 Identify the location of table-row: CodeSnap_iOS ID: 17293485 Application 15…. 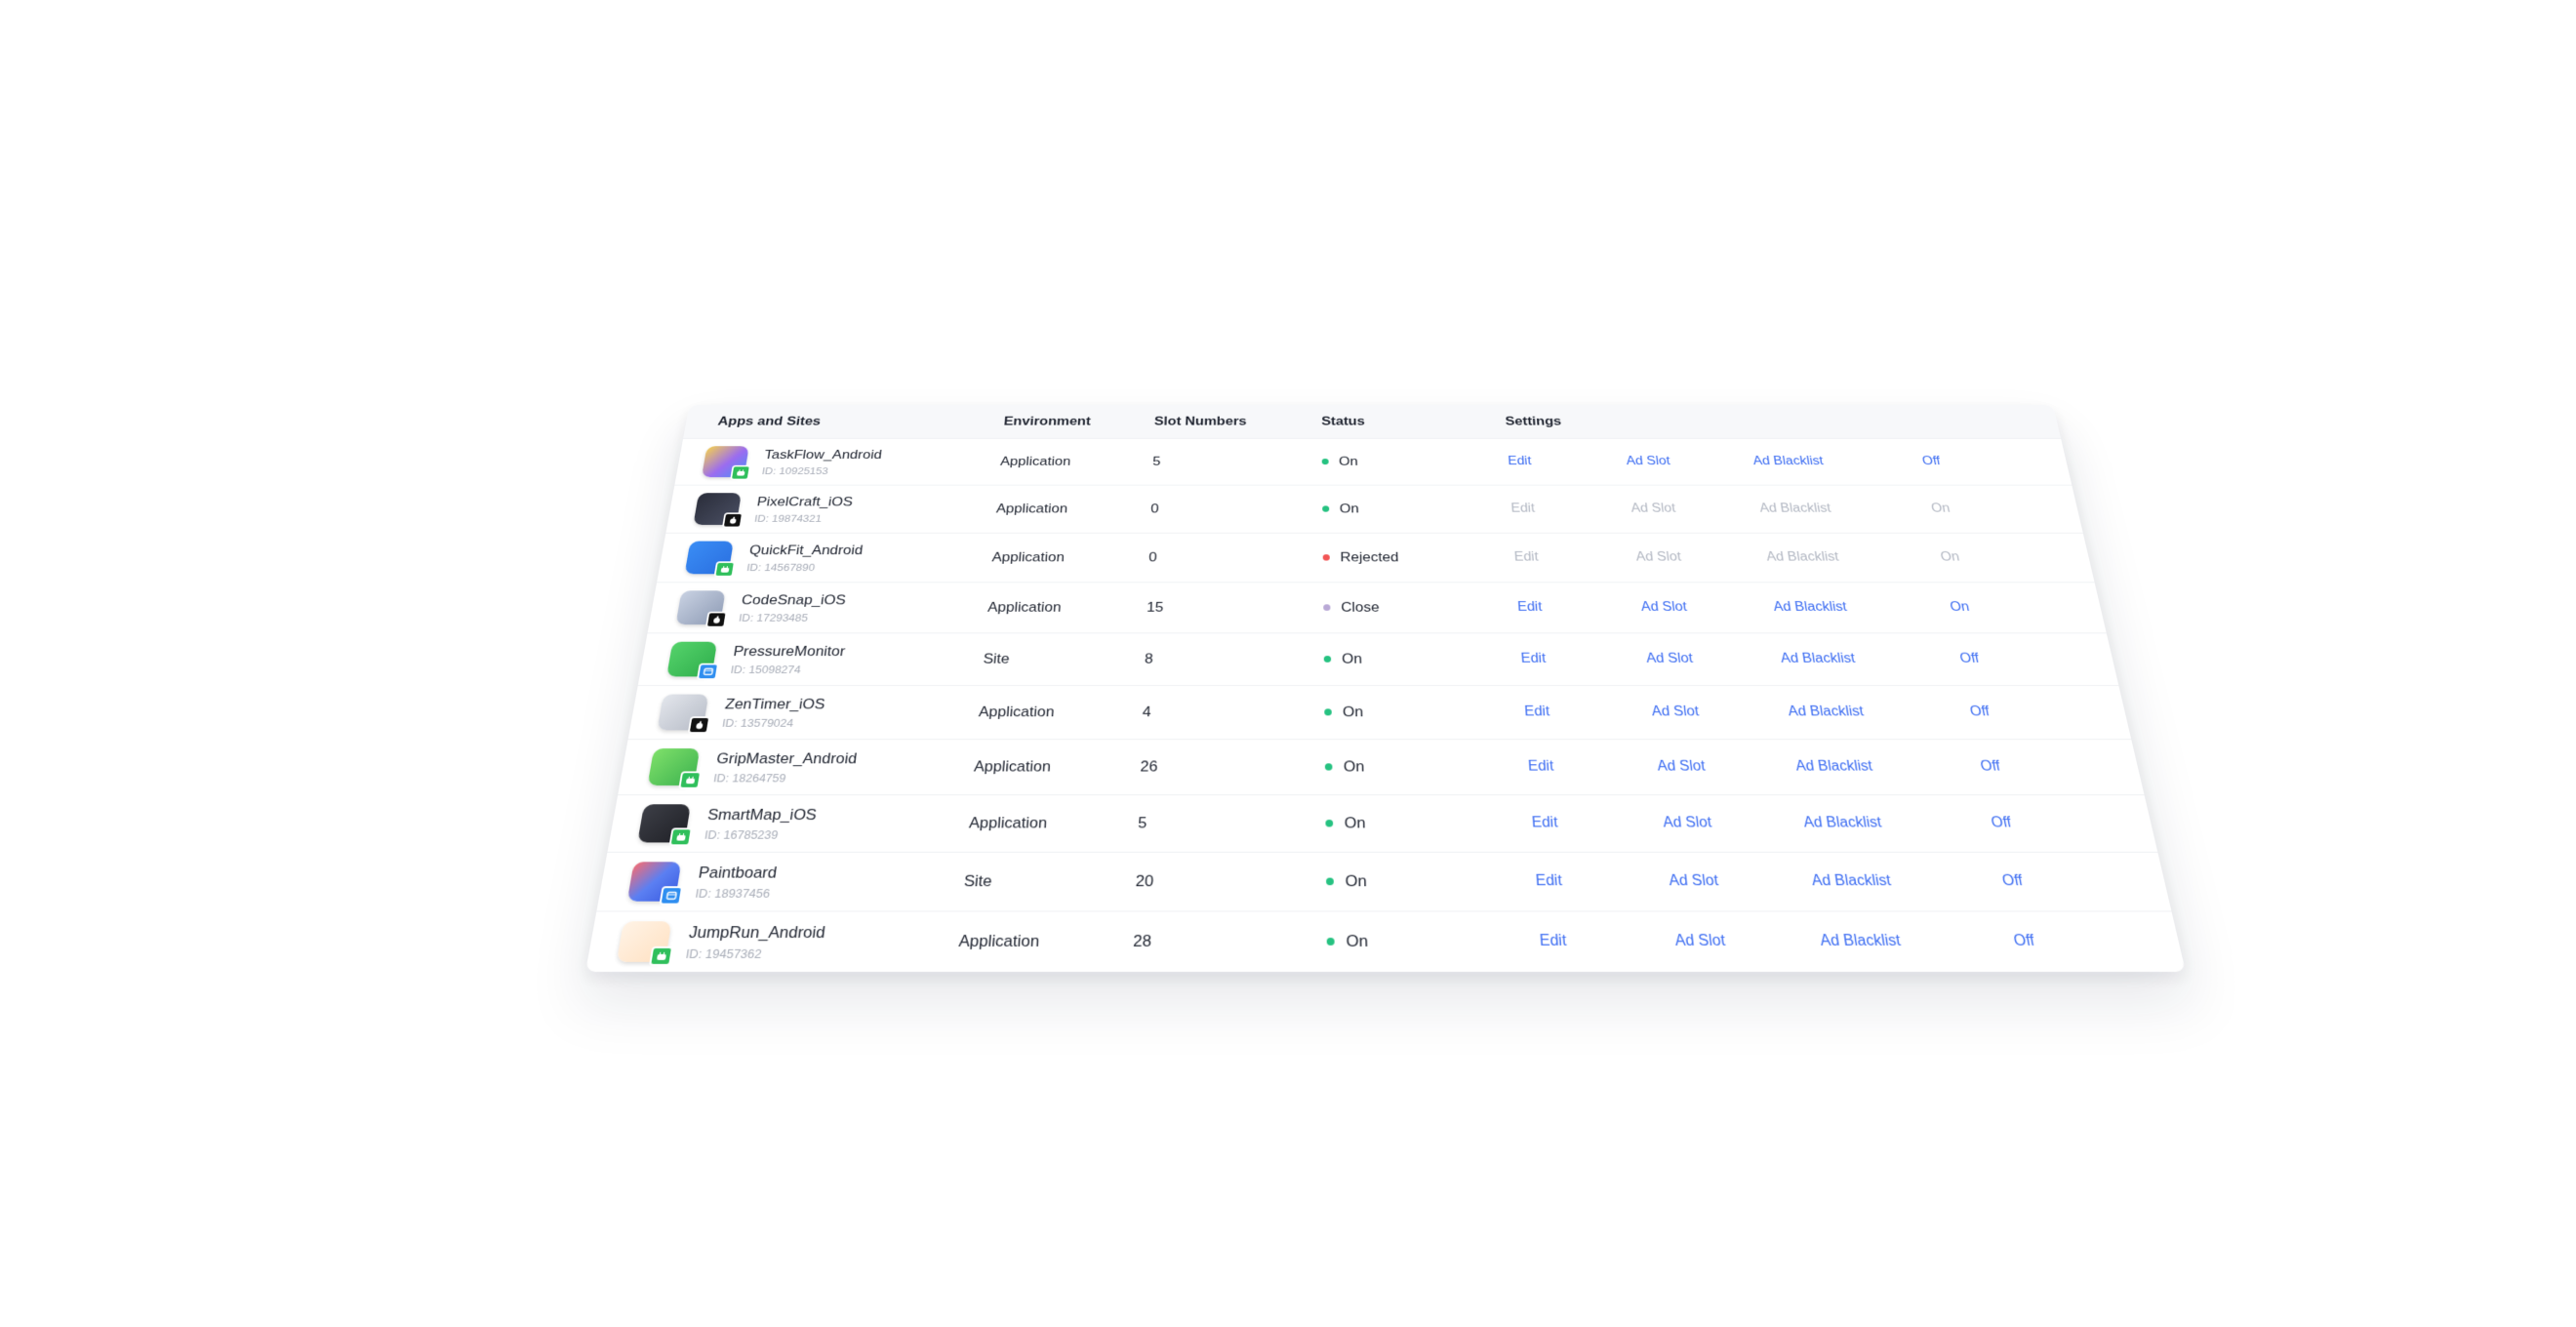
(1377, 608).